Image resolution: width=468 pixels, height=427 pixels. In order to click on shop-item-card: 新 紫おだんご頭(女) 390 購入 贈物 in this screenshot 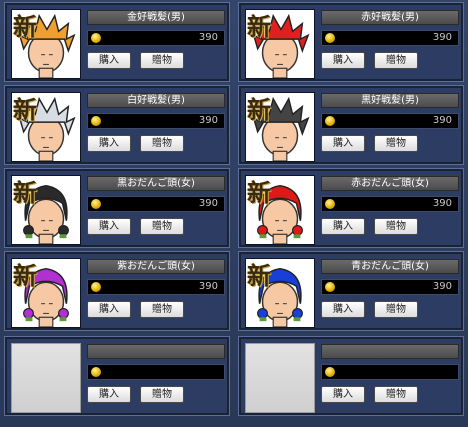, I will do `click(117, 291)`.